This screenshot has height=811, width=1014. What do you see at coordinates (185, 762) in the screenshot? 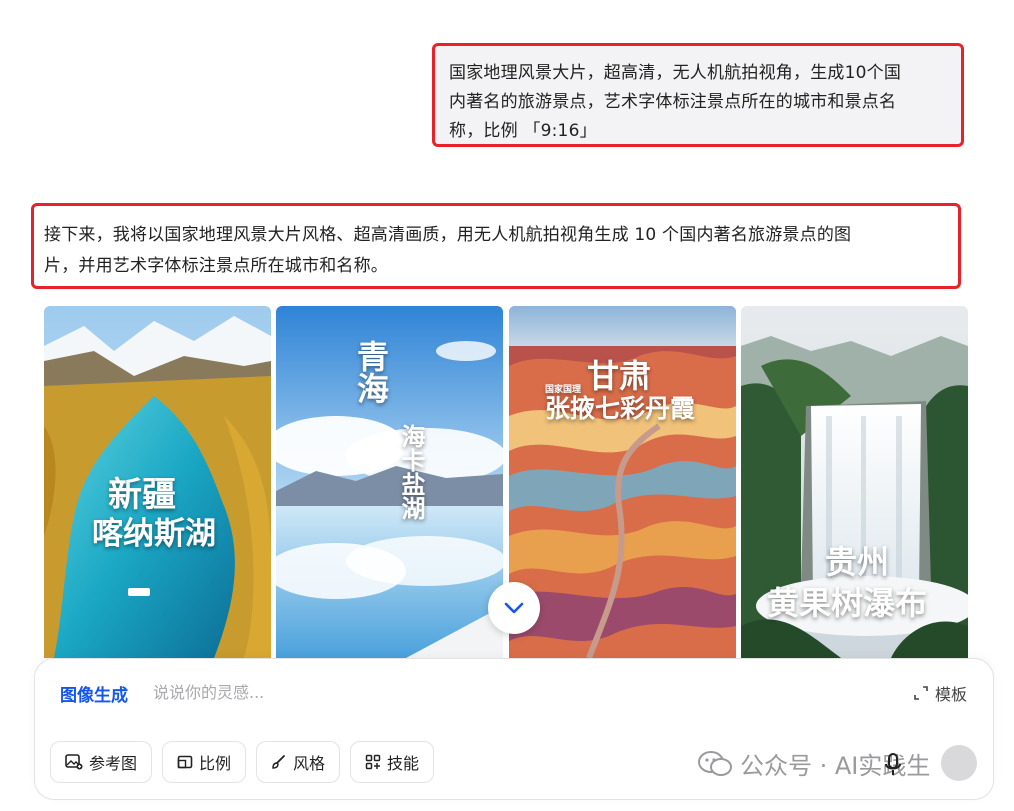
I see `aspect-ratio-icon` at bounding box center [185, 762].